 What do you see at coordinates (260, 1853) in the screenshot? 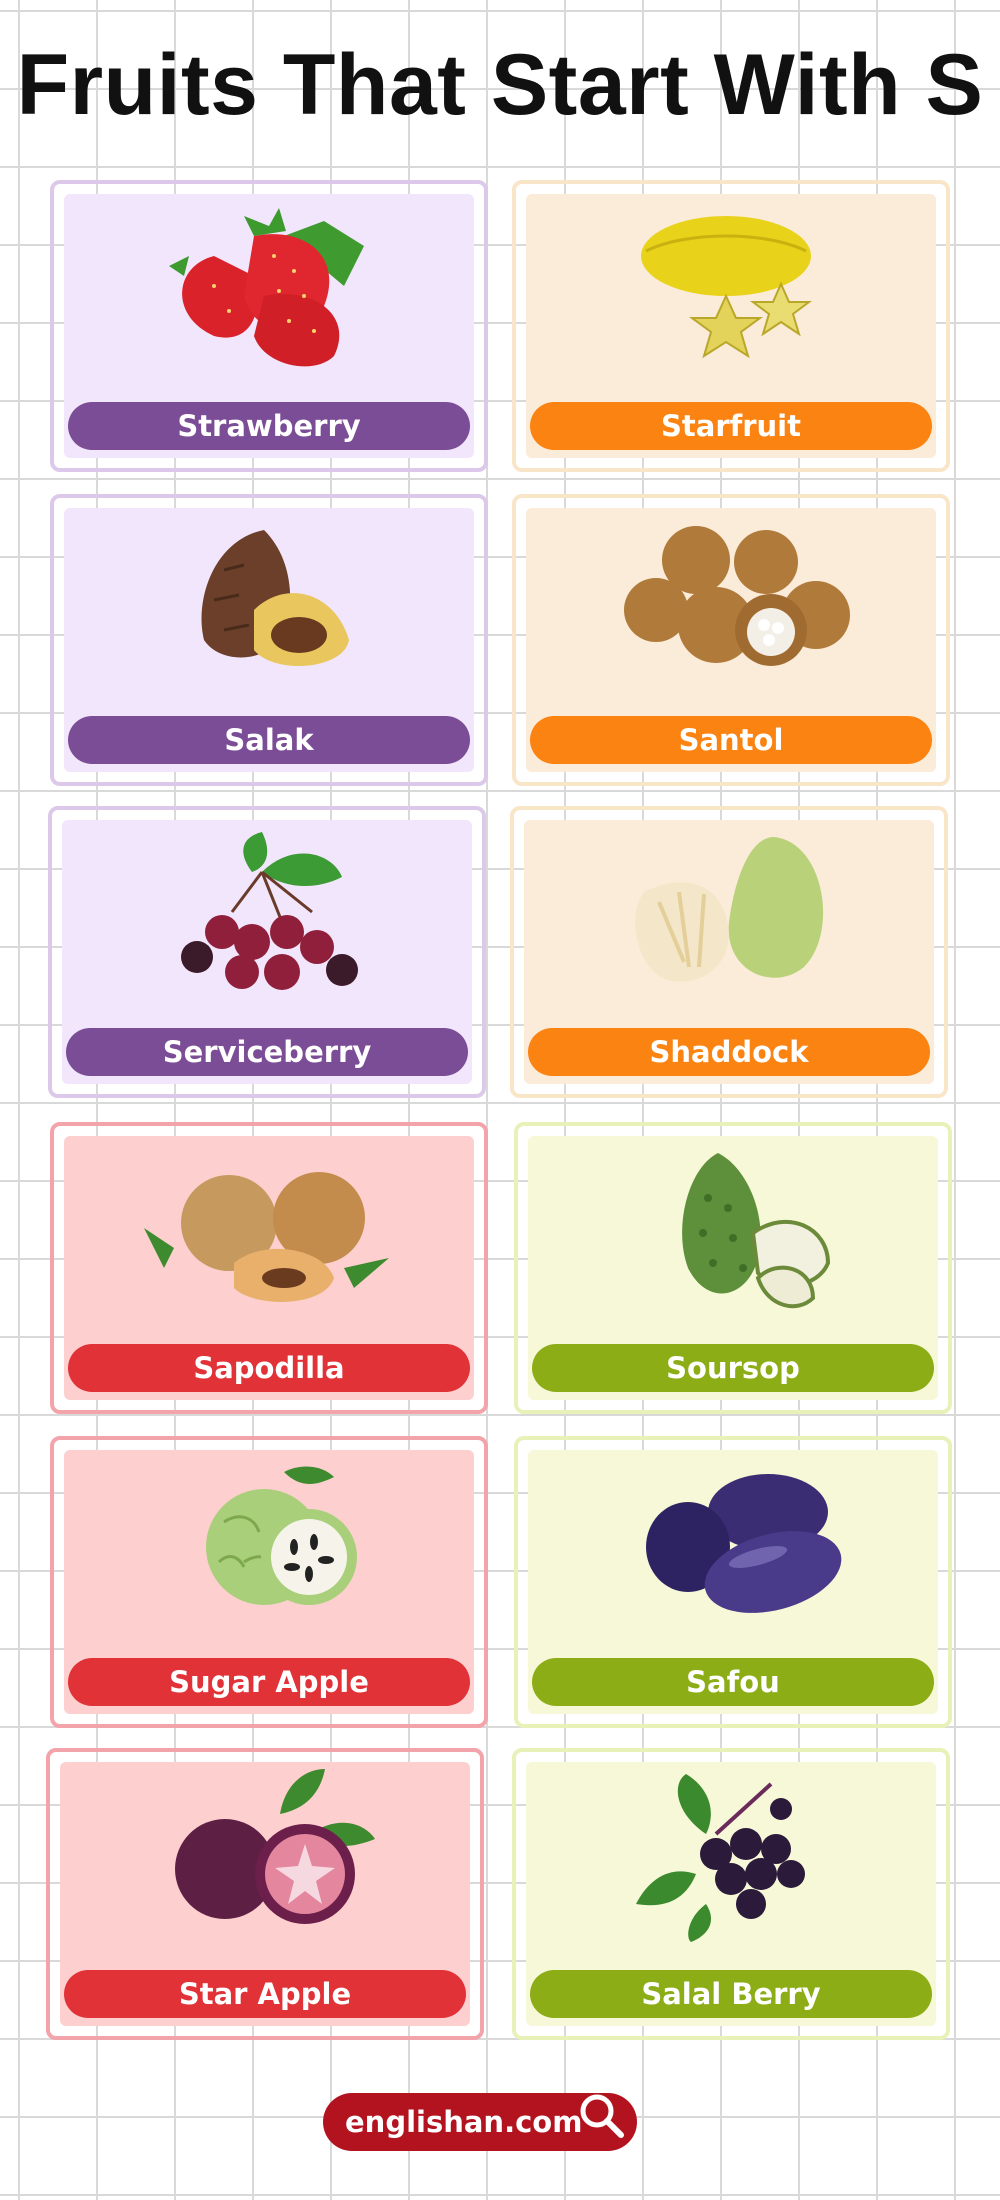
I see `star-apple-icon` at bounding box center [260, 1853].